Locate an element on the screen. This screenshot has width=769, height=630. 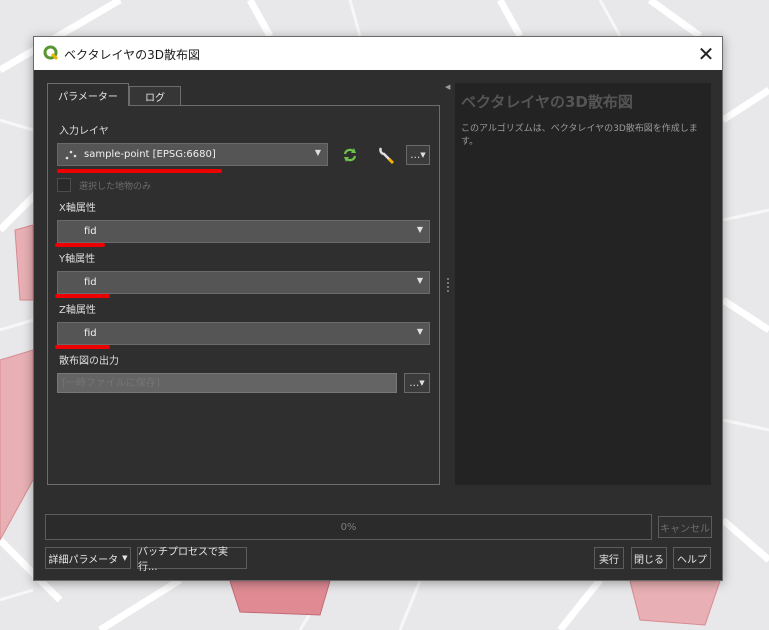
output-options-button: … ▼ is located at coordinates (417, 383).